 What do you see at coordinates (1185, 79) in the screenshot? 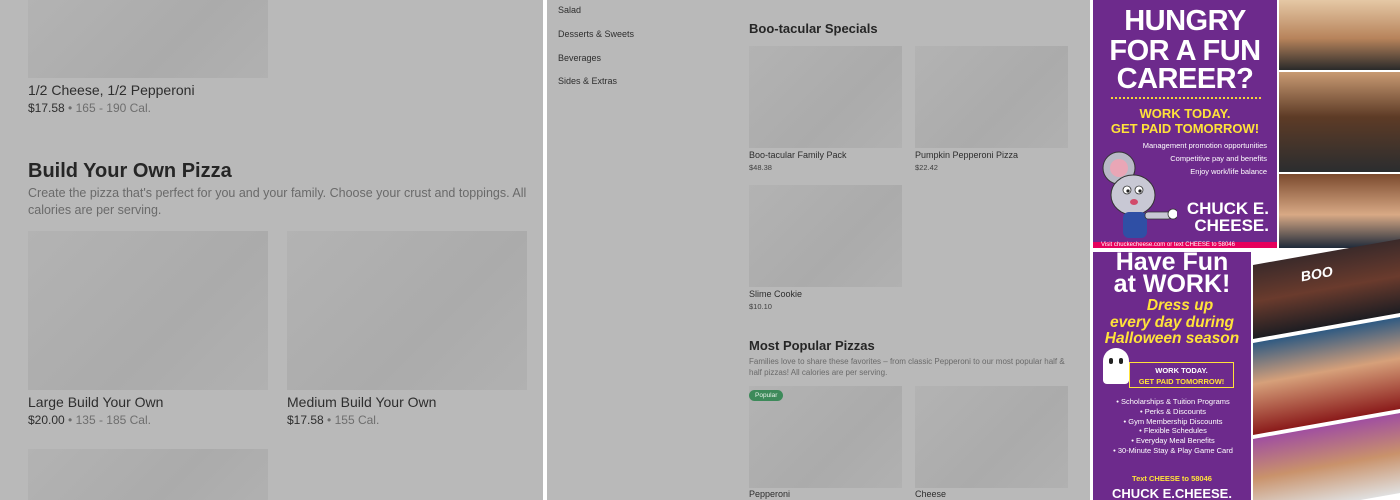
I see `ad-headline: CAREER?` at bounding box center [1185, 79].